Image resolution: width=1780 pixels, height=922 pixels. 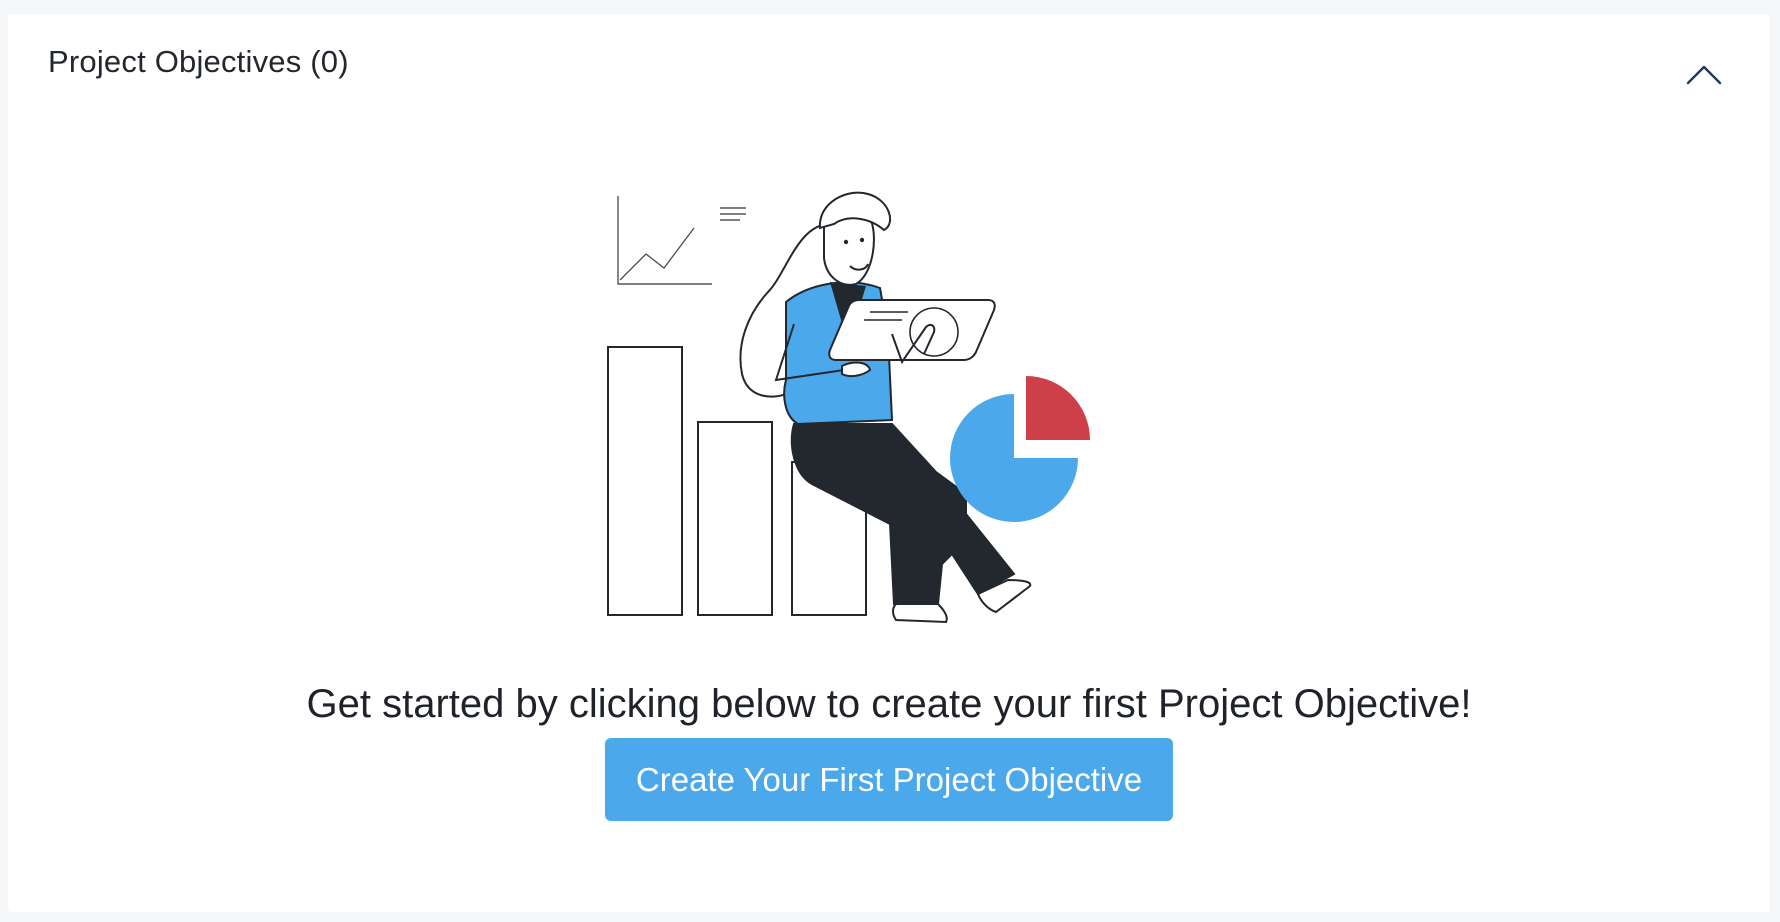 What do you see at coordinates (889, 64) in the screenshot?
I see `panel-header: Project Objectives (0)` at bounding box center [889, 64].